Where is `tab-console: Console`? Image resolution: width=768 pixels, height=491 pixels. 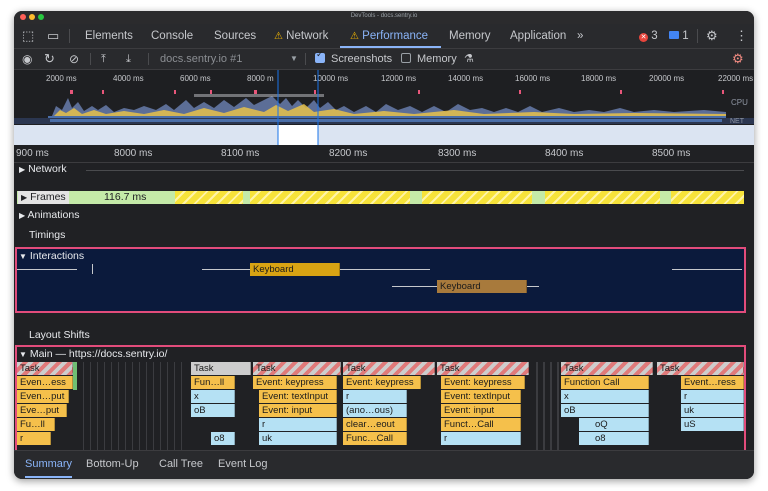
tab-console: Console is located at coordinates (172, 36).